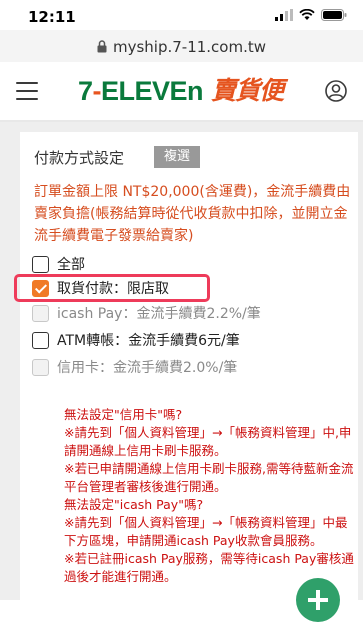  I want to click on option-cash-on-pickup: 取貨付款：限店取, so click(100, 288).